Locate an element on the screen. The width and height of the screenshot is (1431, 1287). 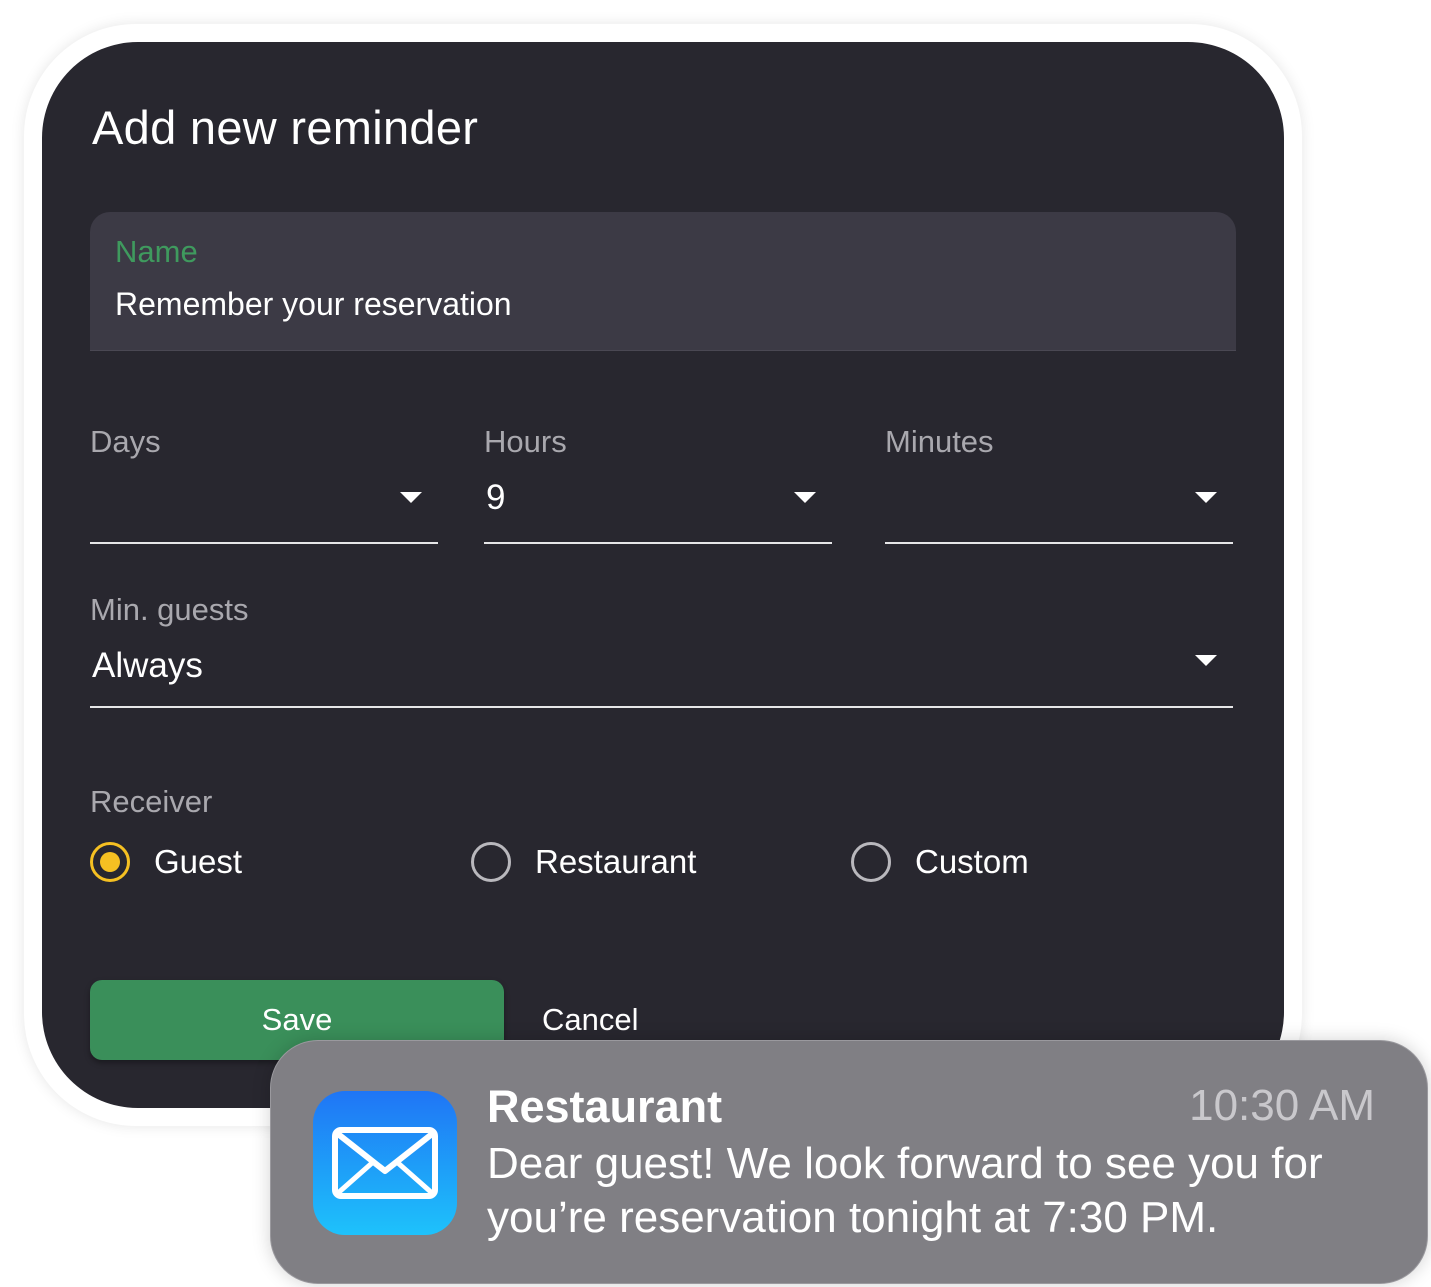
receiver-label: Receiver is located at coordinates (151, 801).